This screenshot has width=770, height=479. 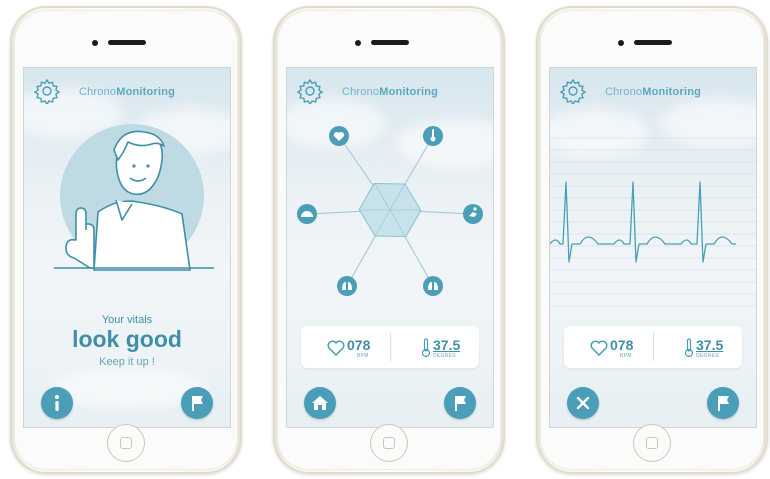 I want to click on ecg-chart, so click(x=653, y=222).